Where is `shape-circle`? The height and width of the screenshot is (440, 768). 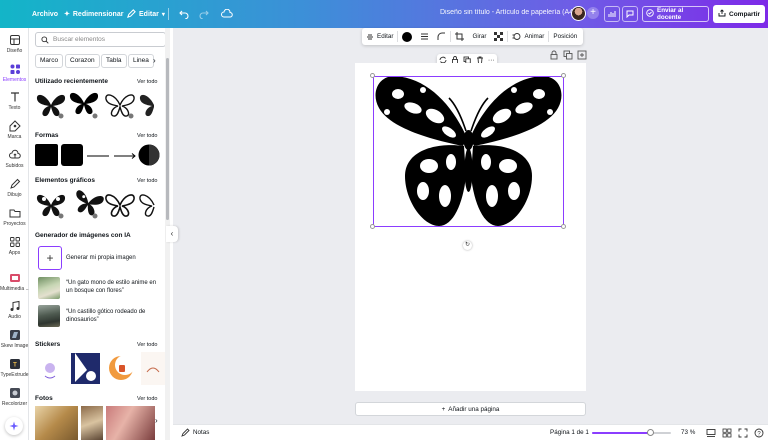 shape-circle is located at coordinates (149, 155).